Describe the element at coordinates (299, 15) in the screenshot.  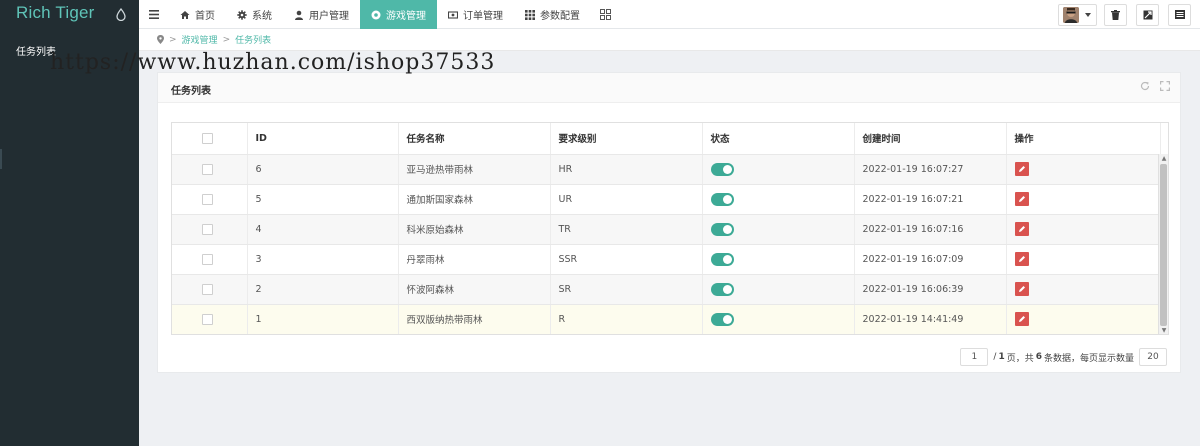
I see `user-icon` at that location.